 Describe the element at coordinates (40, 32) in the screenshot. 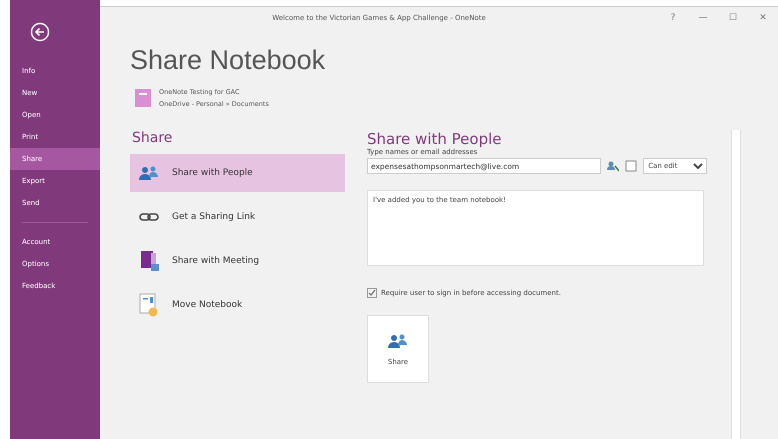

I see `back-icon` at that location.